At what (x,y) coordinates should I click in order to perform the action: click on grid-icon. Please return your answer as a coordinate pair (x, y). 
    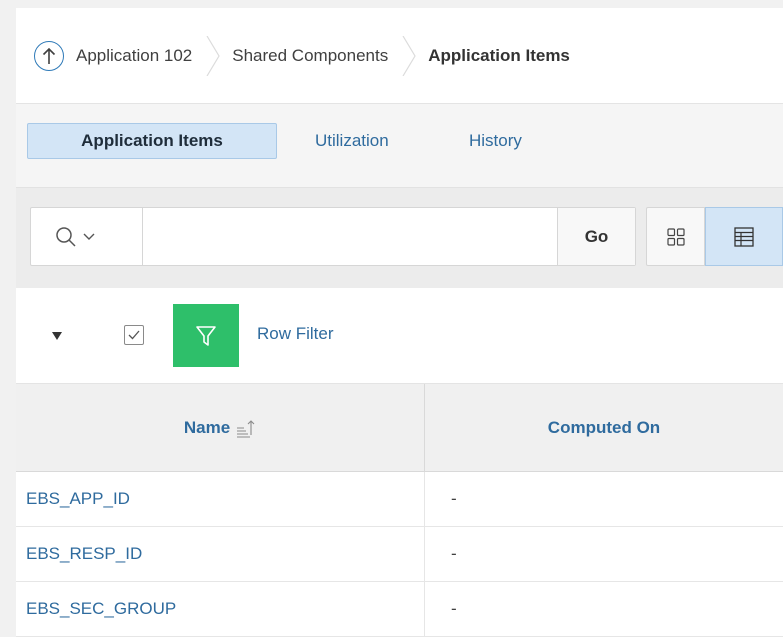
    Looking at the image, I should click on (675, 236).